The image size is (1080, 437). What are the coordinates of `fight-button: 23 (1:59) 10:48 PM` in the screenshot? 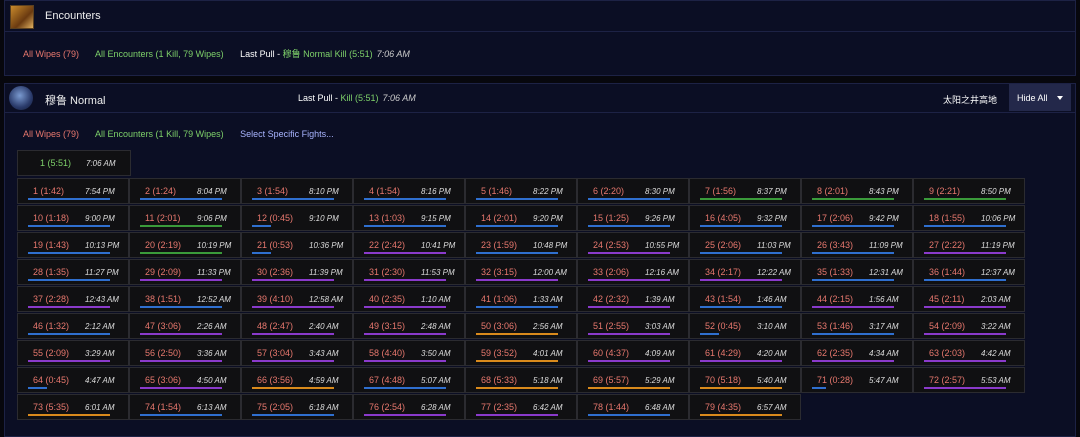 It's located at (521, 245).